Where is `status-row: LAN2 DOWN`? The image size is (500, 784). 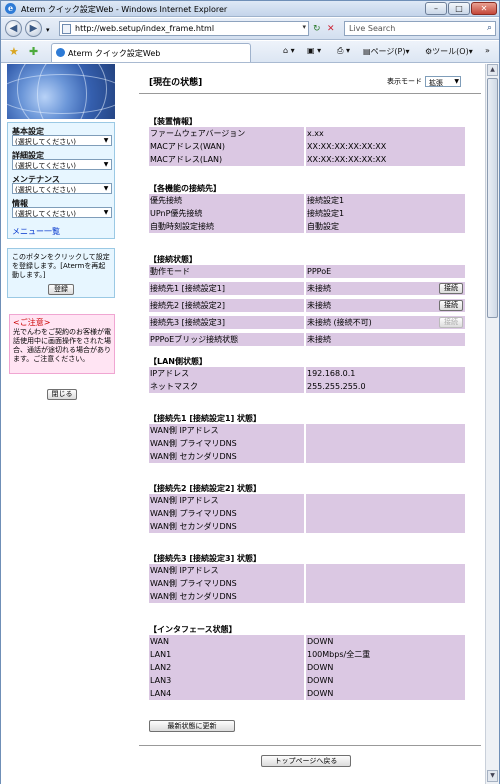
status-row: LAN2 DOWN is located at coordinates (307, 667).